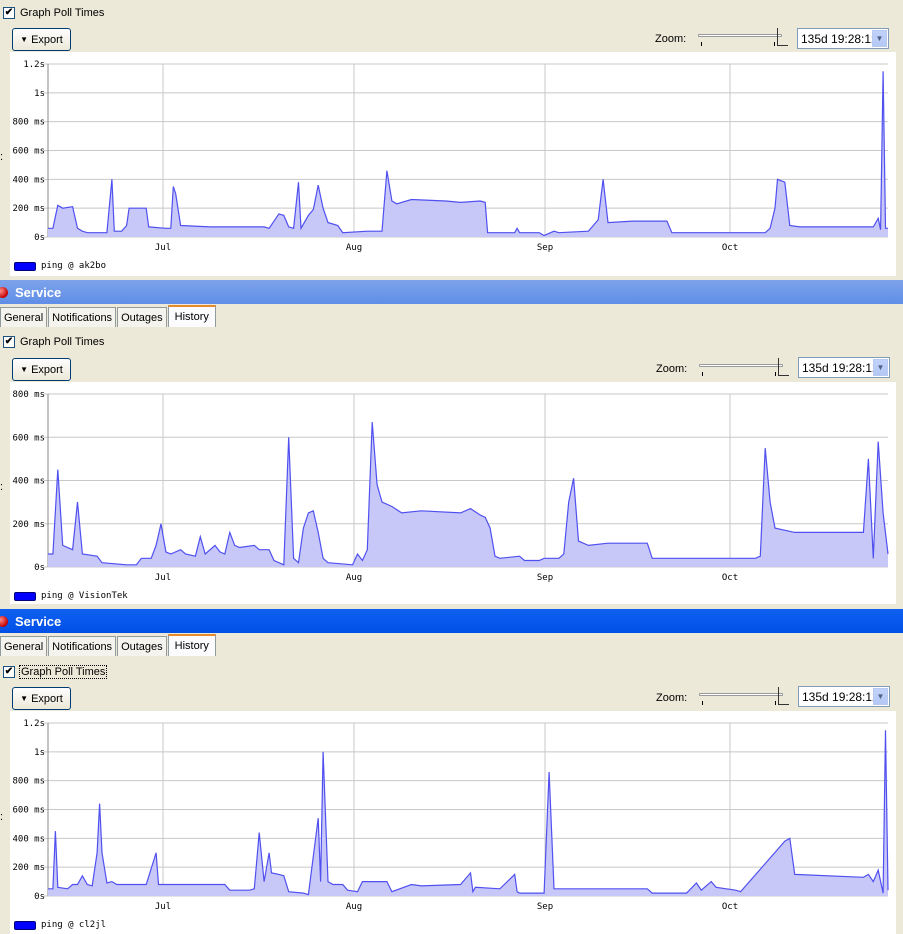  I want to click on tab-label: History, so click(191, 646).